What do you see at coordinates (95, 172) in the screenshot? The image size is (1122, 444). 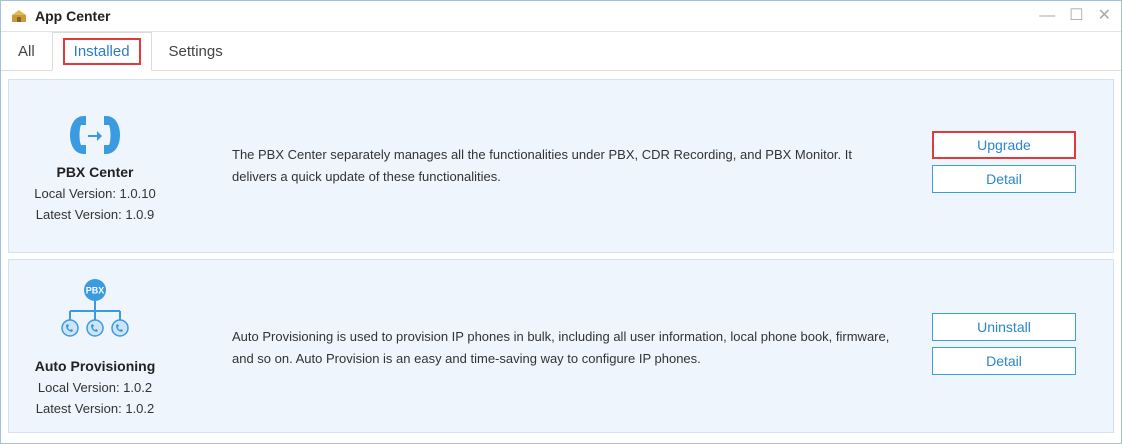 I see `app-name: PBX Center` at bounding box center [95, 172].